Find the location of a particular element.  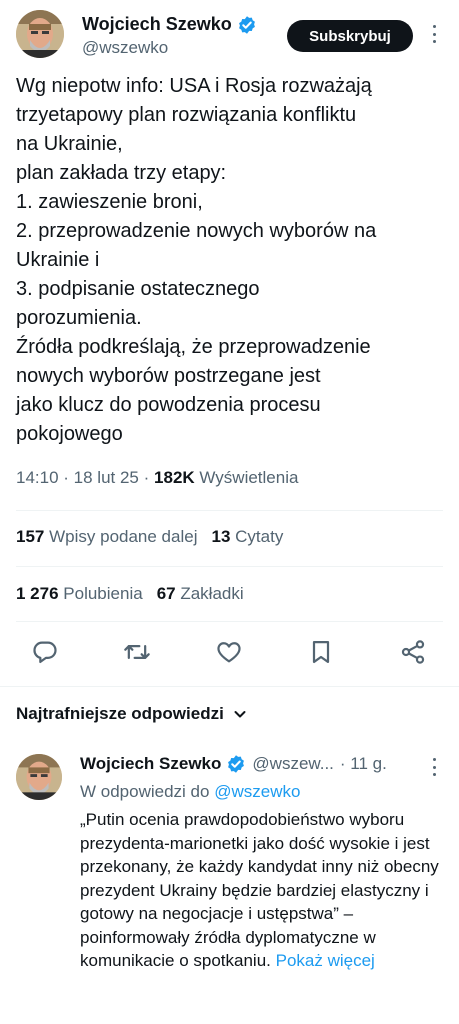

reposts-label: Wpisy podane dalej is located at coordinates (123, 536).